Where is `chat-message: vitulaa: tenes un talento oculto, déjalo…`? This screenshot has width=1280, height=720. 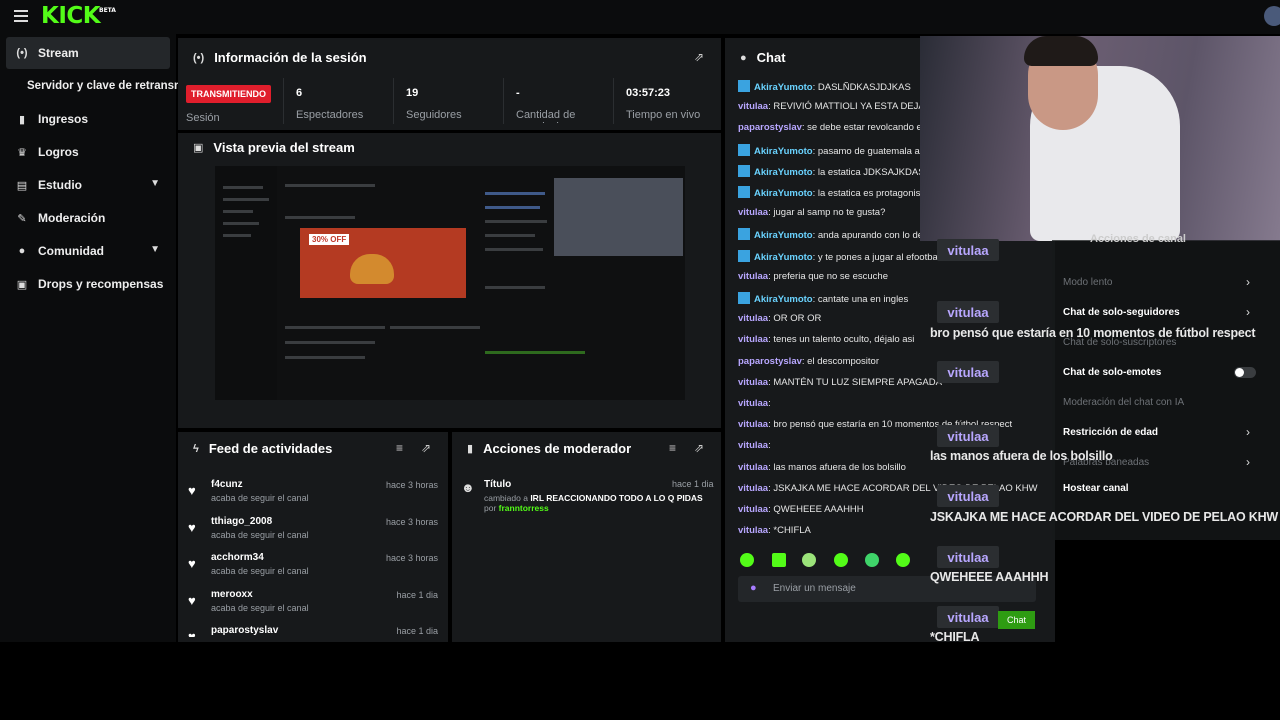 chat-message: vitulaa: tenes un talento oculto, déjalo… is located at coordinates (826, 339).